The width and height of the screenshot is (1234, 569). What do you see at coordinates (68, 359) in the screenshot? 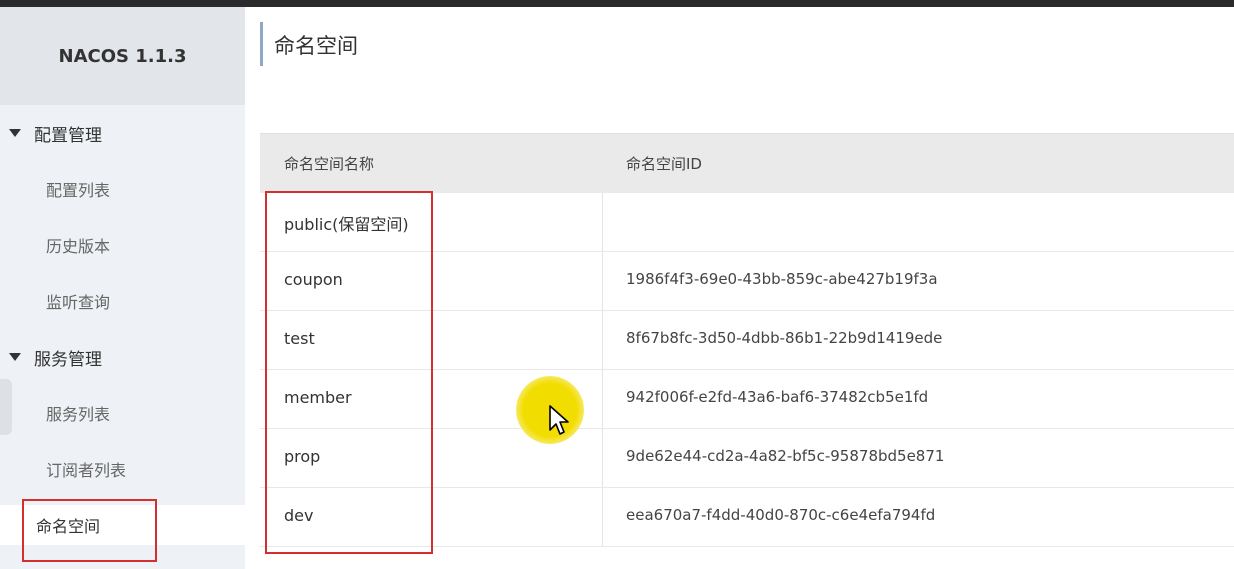
I see `nav-group-label: 服务管理` at bounding box center [68, 359].